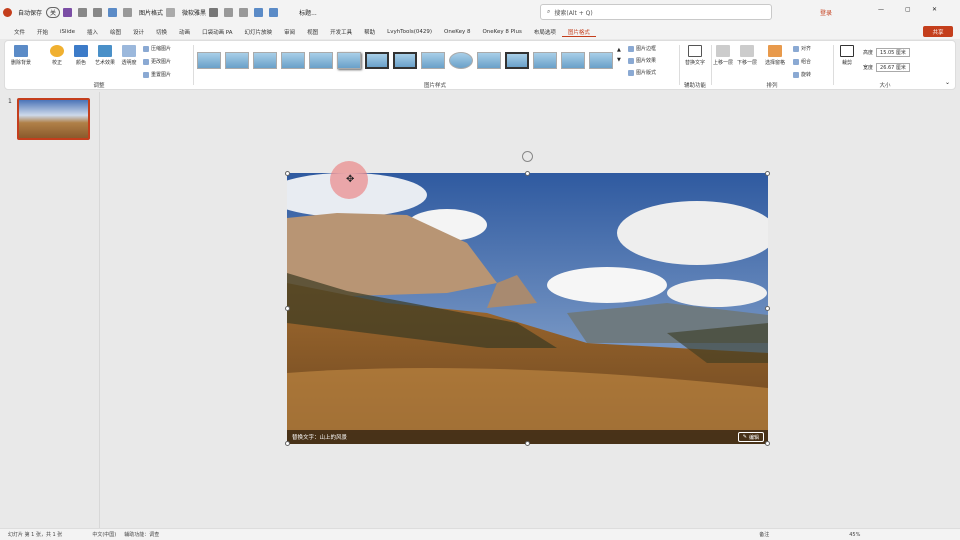 This screenshot has height=540, width=960. Describe the element at coordinates (115, 32) in the screenshot. I see `tab-4: 绘图` at that location.